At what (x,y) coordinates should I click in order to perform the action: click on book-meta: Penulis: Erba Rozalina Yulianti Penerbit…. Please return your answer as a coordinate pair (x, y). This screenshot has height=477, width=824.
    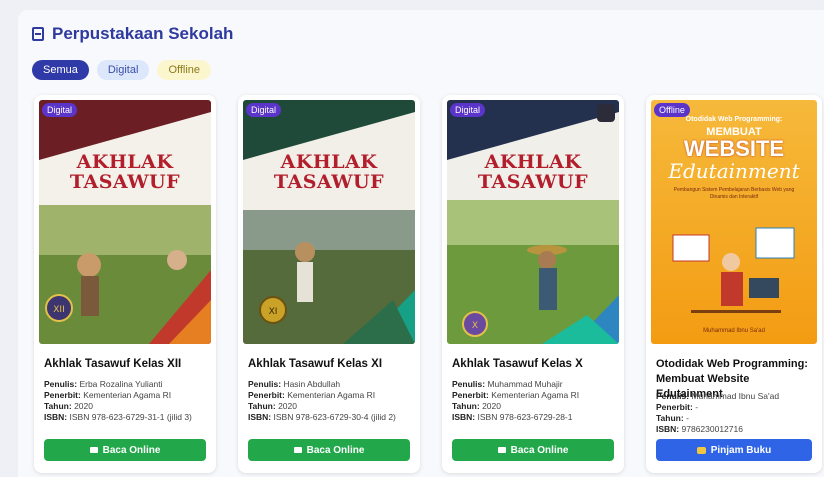
    Looking at the image, I should click on (118, 400).